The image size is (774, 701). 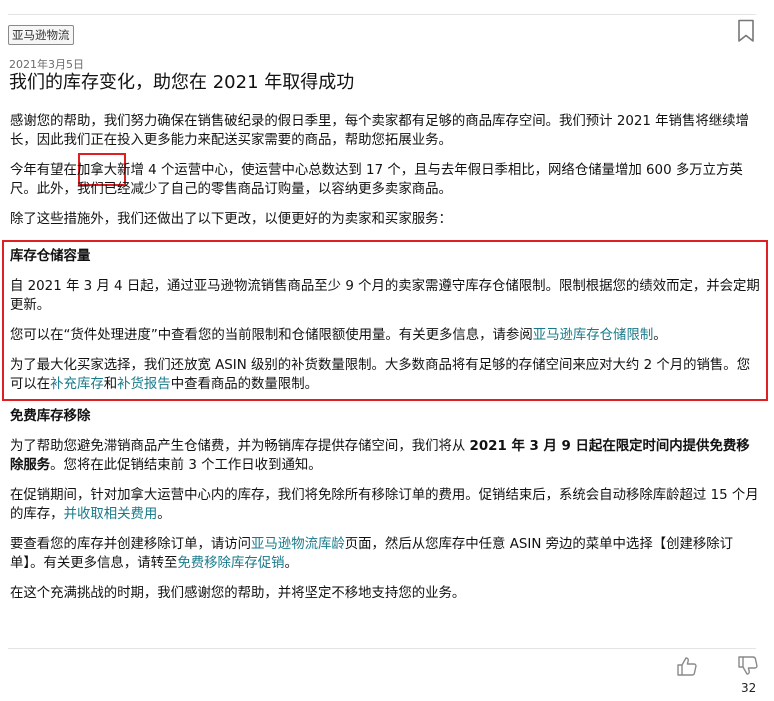 What do you see at coordinates (382, 14) in the screenshot?
I see `top-divider` at bounding box center [382, 14].